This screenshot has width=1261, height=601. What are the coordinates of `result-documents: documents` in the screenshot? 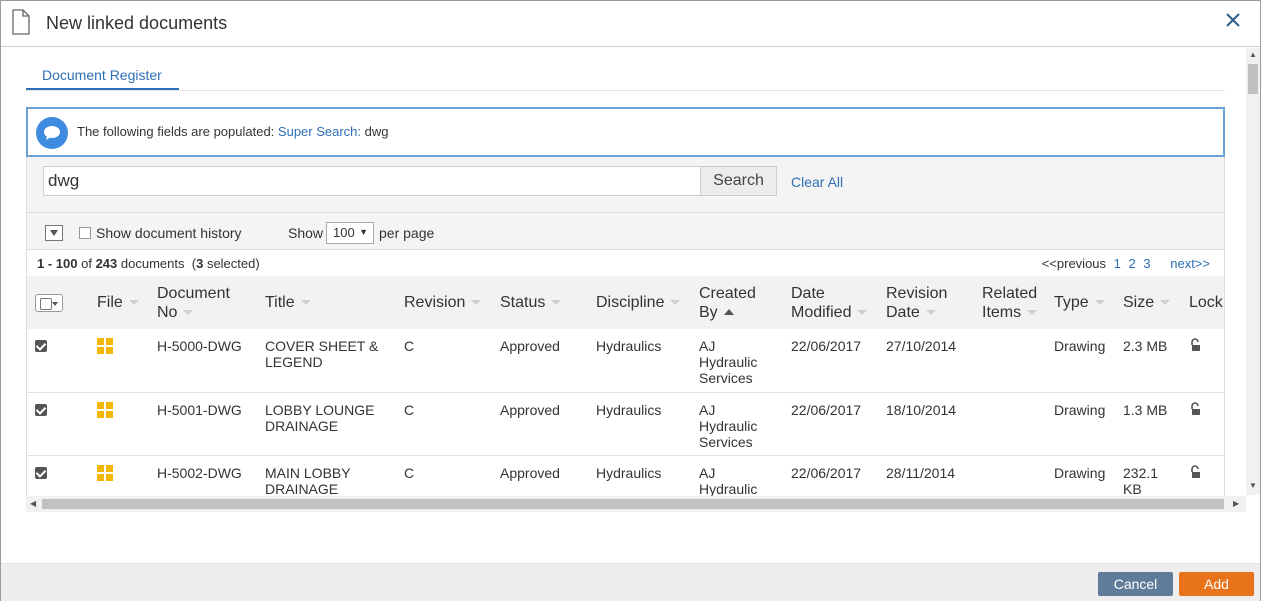 It's located at (152, 263).